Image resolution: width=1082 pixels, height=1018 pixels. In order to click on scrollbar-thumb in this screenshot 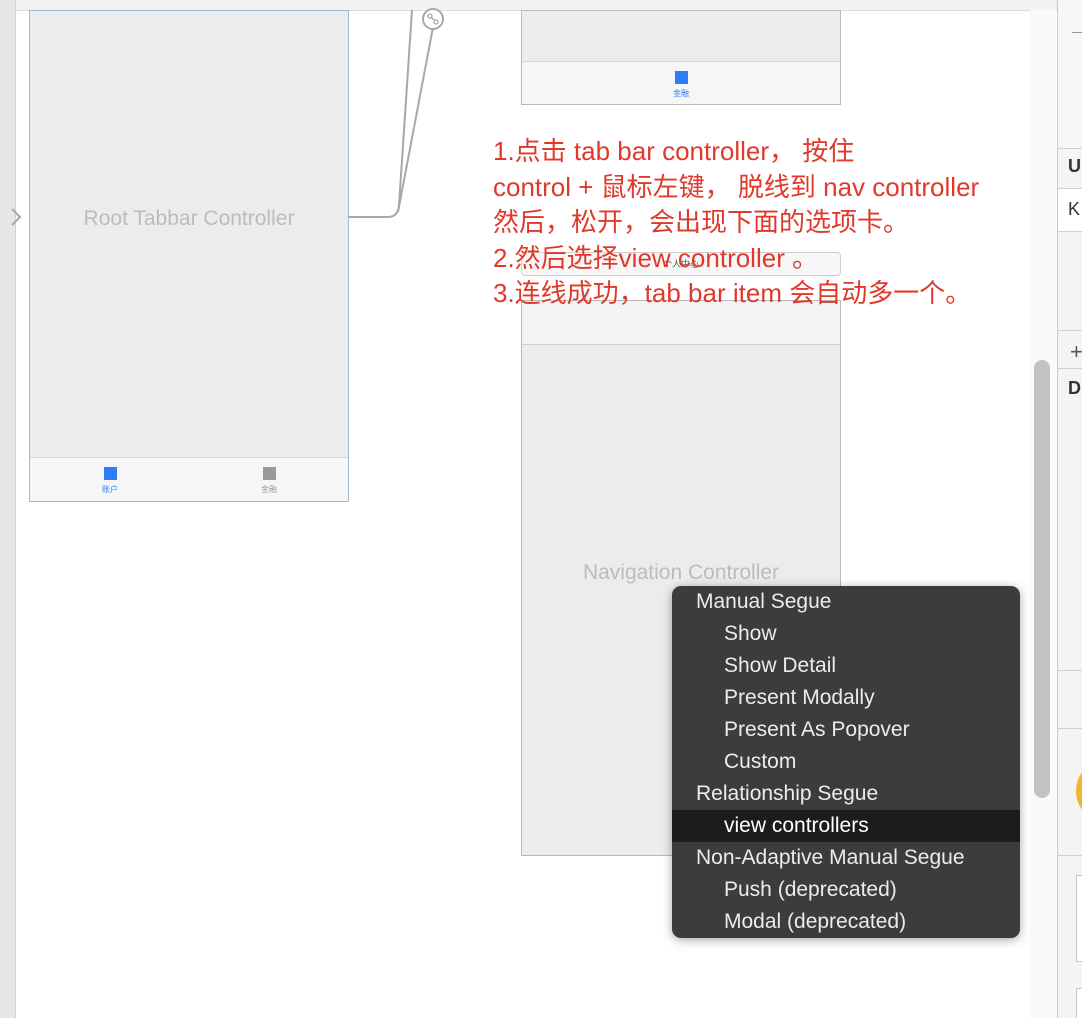, I will do `click(1042, 579)`.